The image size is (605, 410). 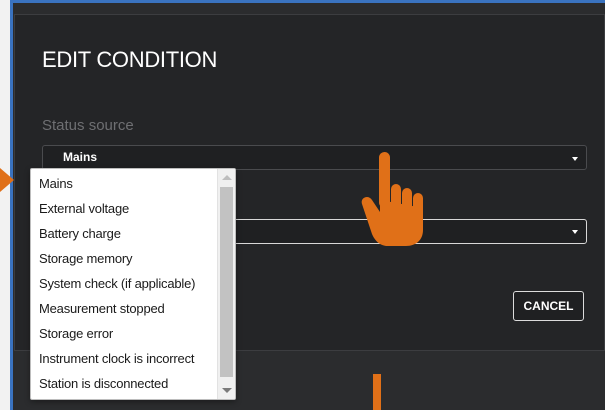 I want to click on scroll-thumb, so click(x=226, y=282).